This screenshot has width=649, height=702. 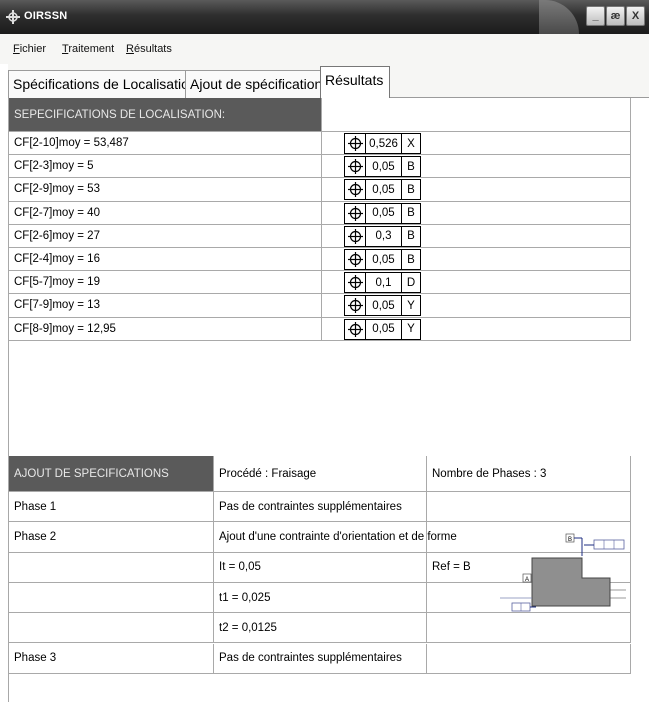 I want to click on tolerance-frame-small, so click(x=604, y=544).